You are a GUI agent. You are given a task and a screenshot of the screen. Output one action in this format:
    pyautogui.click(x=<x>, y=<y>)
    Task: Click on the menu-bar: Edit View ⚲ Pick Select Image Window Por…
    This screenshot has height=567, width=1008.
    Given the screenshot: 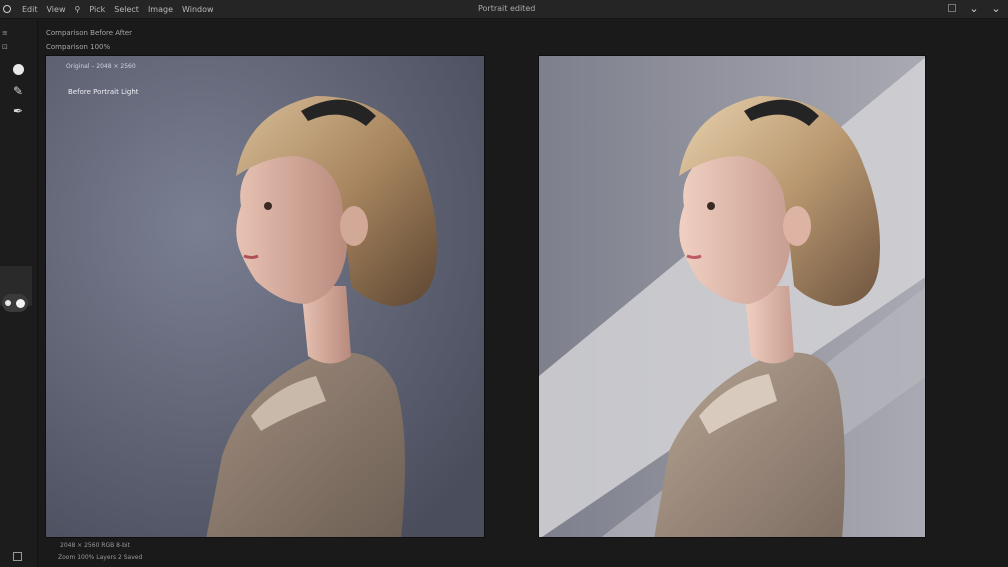 What is the action you would take?
    pyautogui.click(x=504, y=9)
    